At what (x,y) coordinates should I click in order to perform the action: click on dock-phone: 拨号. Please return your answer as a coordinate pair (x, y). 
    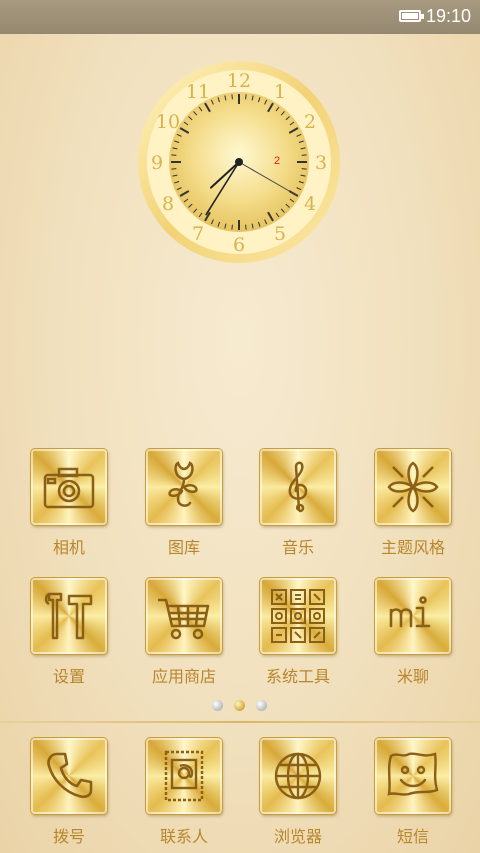
    Looking at the image, I should click on (70, 793).